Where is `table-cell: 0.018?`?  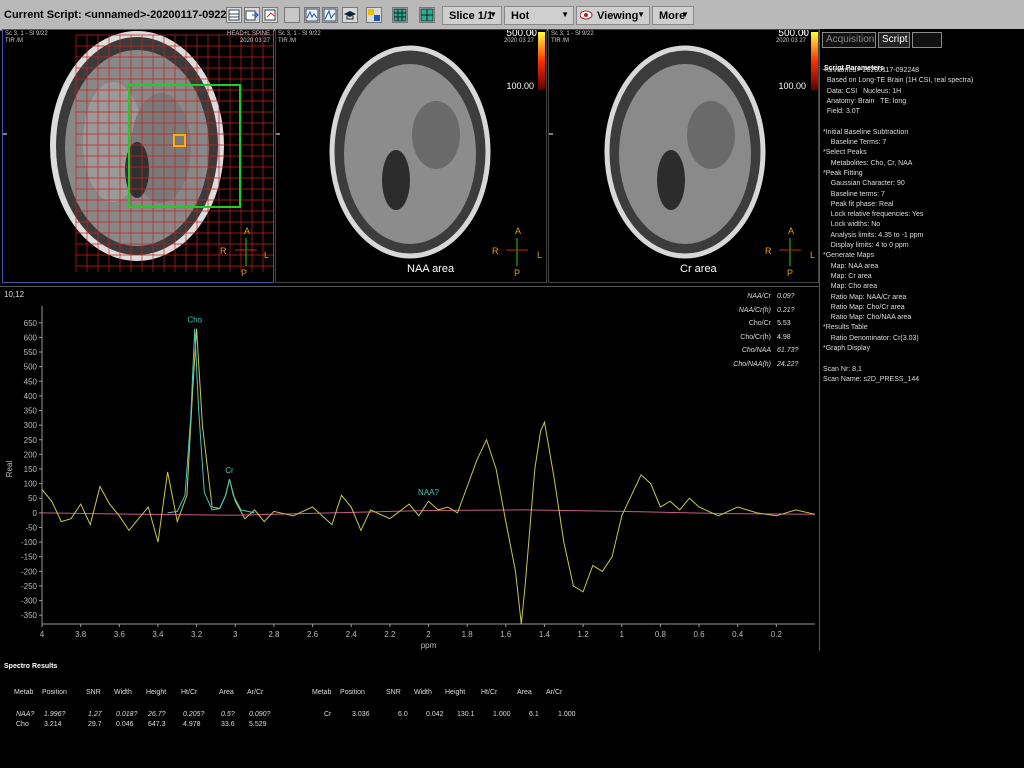
table-cell: 0.018? is located at coordinates (127, 714).